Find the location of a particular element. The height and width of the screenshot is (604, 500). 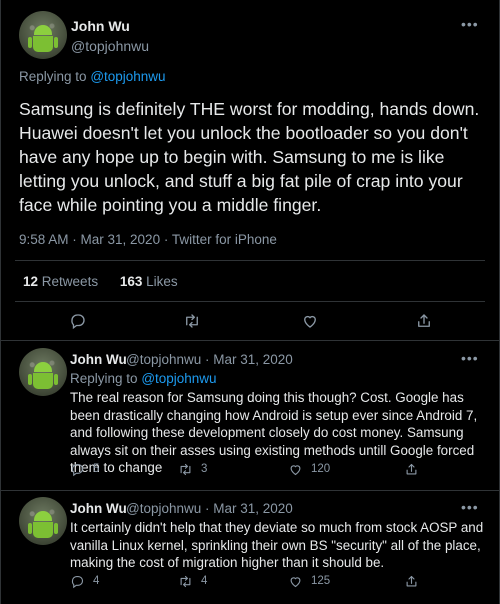

retweet-button: 4 is located at coordinates (192, 581).